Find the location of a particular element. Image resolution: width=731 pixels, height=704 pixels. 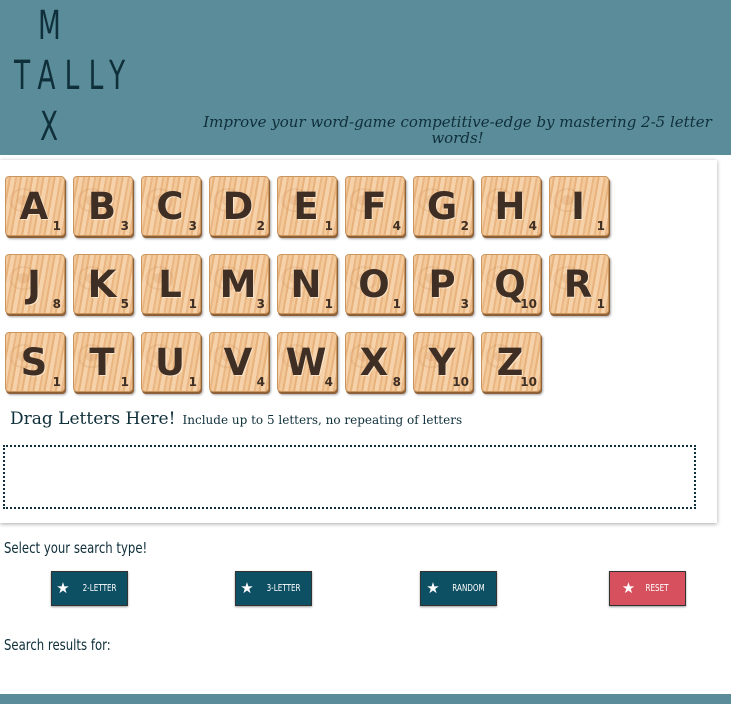

letter-tile-n: N1 is located at coordinates (307, 284).